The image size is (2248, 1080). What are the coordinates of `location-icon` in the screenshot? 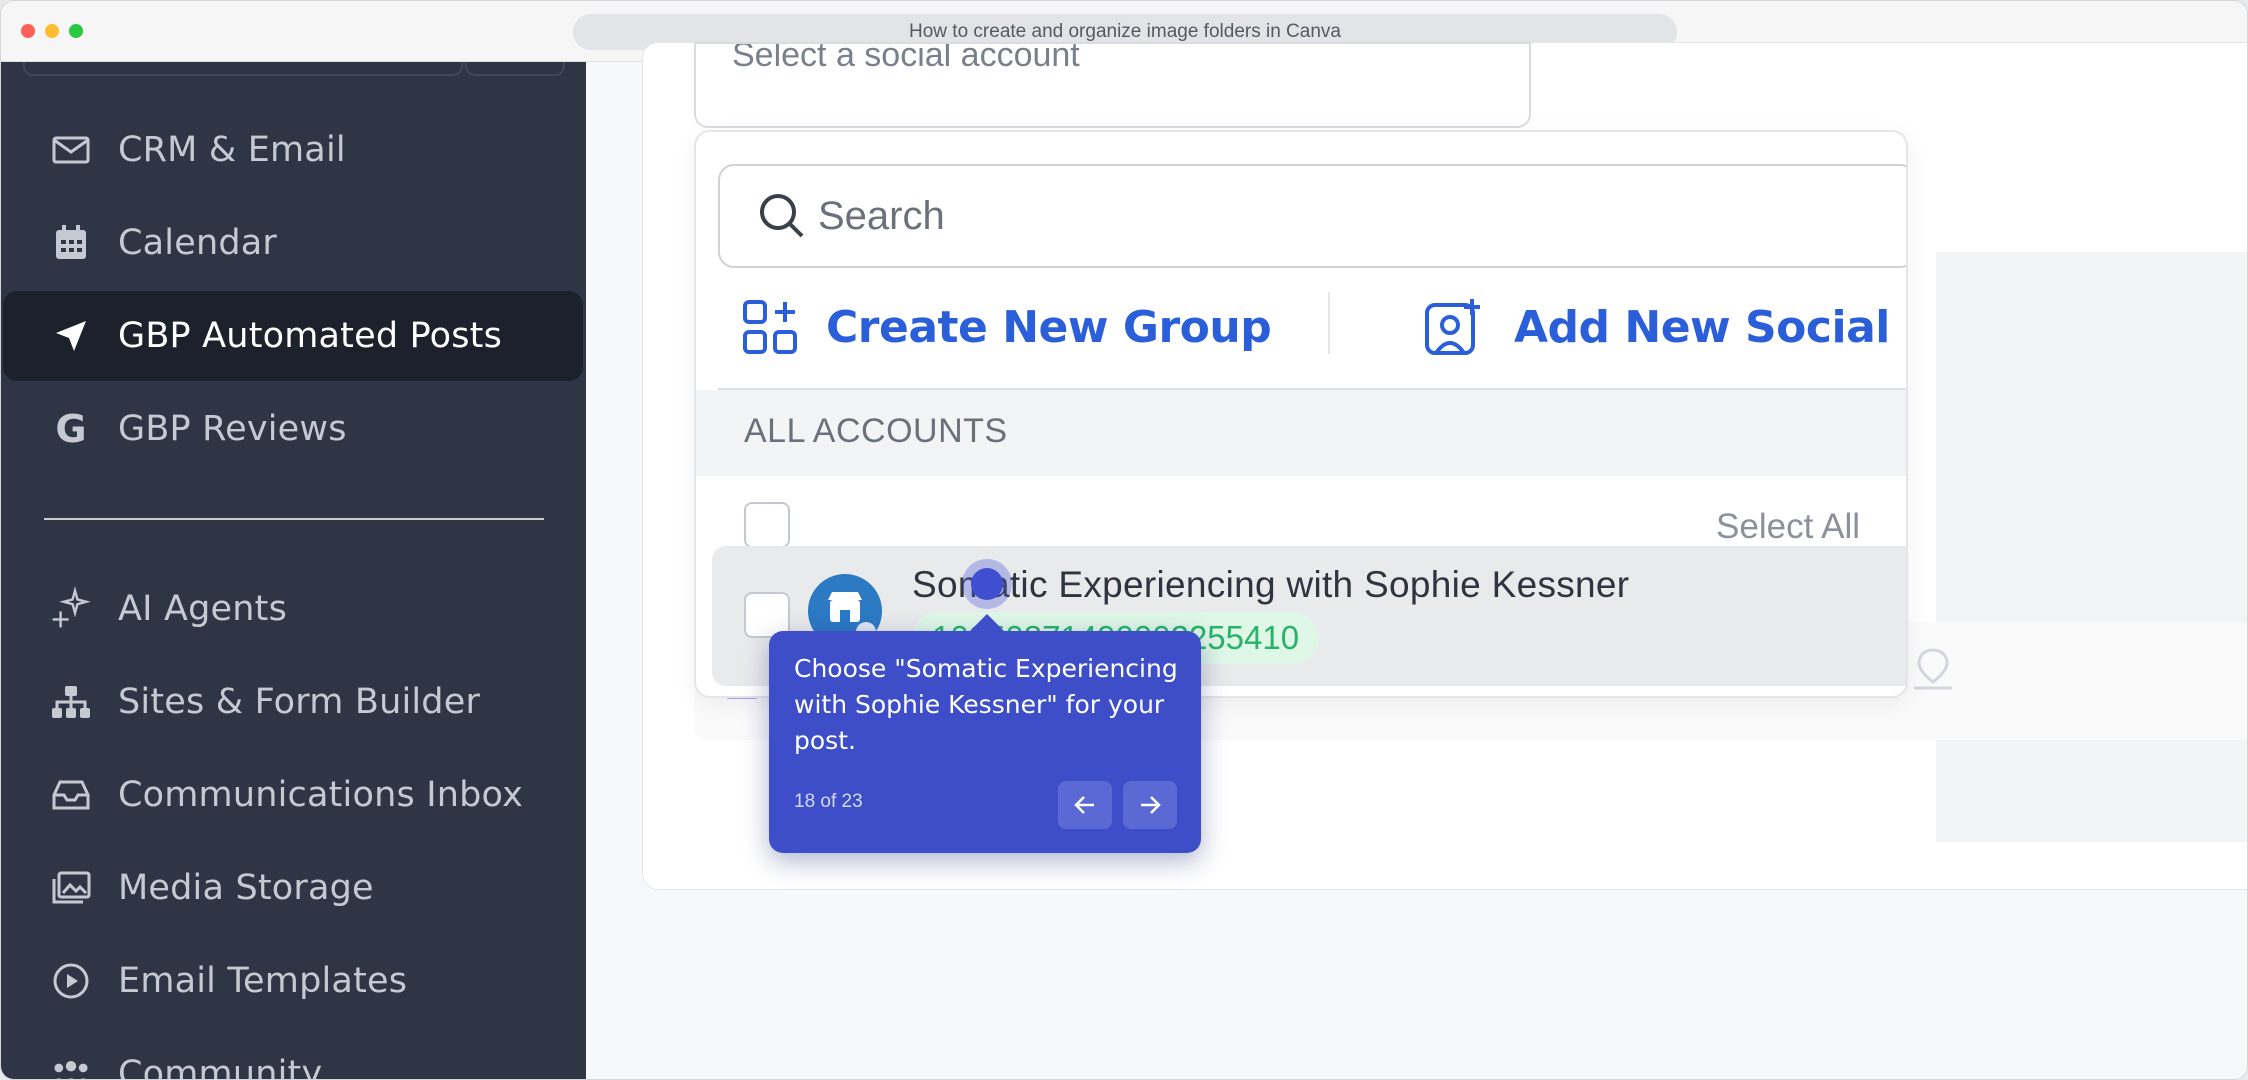 It's located at (1933, 669).